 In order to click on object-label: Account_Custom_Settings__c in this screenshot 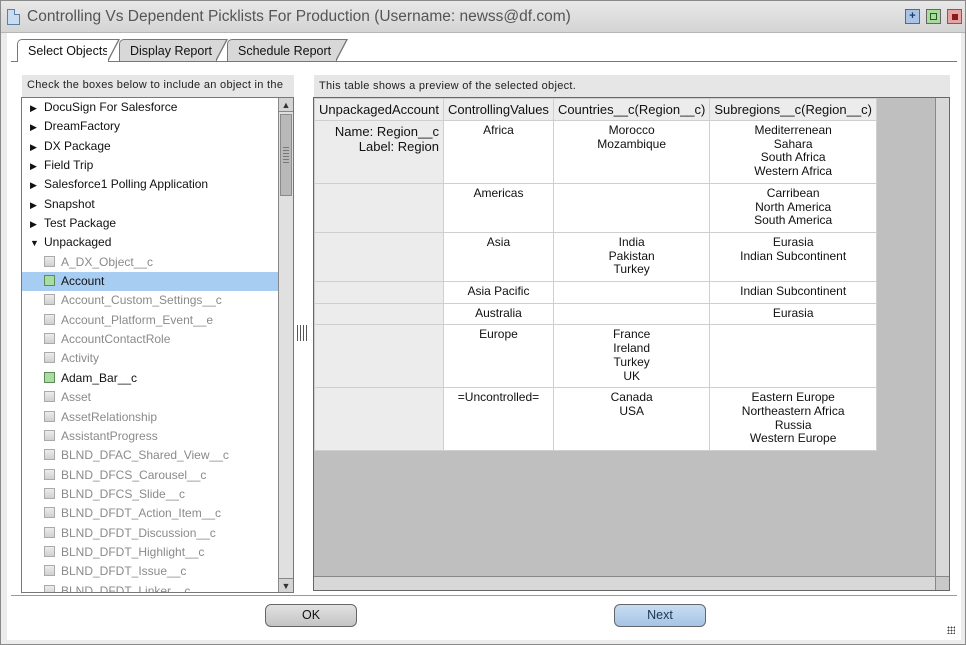, I will do `click(141, 300)`.